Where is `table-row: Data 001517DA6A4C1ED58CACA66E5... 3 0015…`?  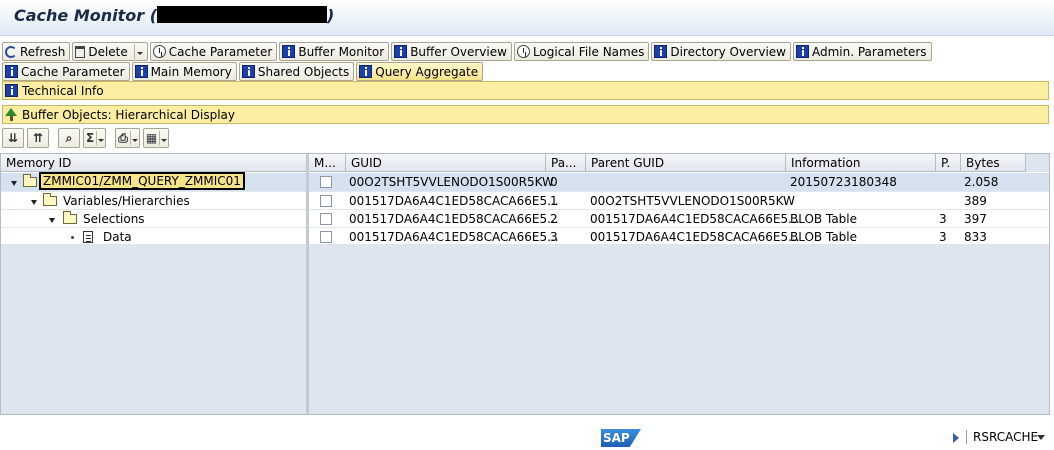 table-row: Data 001517DA6A4C1ED58CACA66E5... 3 0015… is located at coordinates (525, 236).